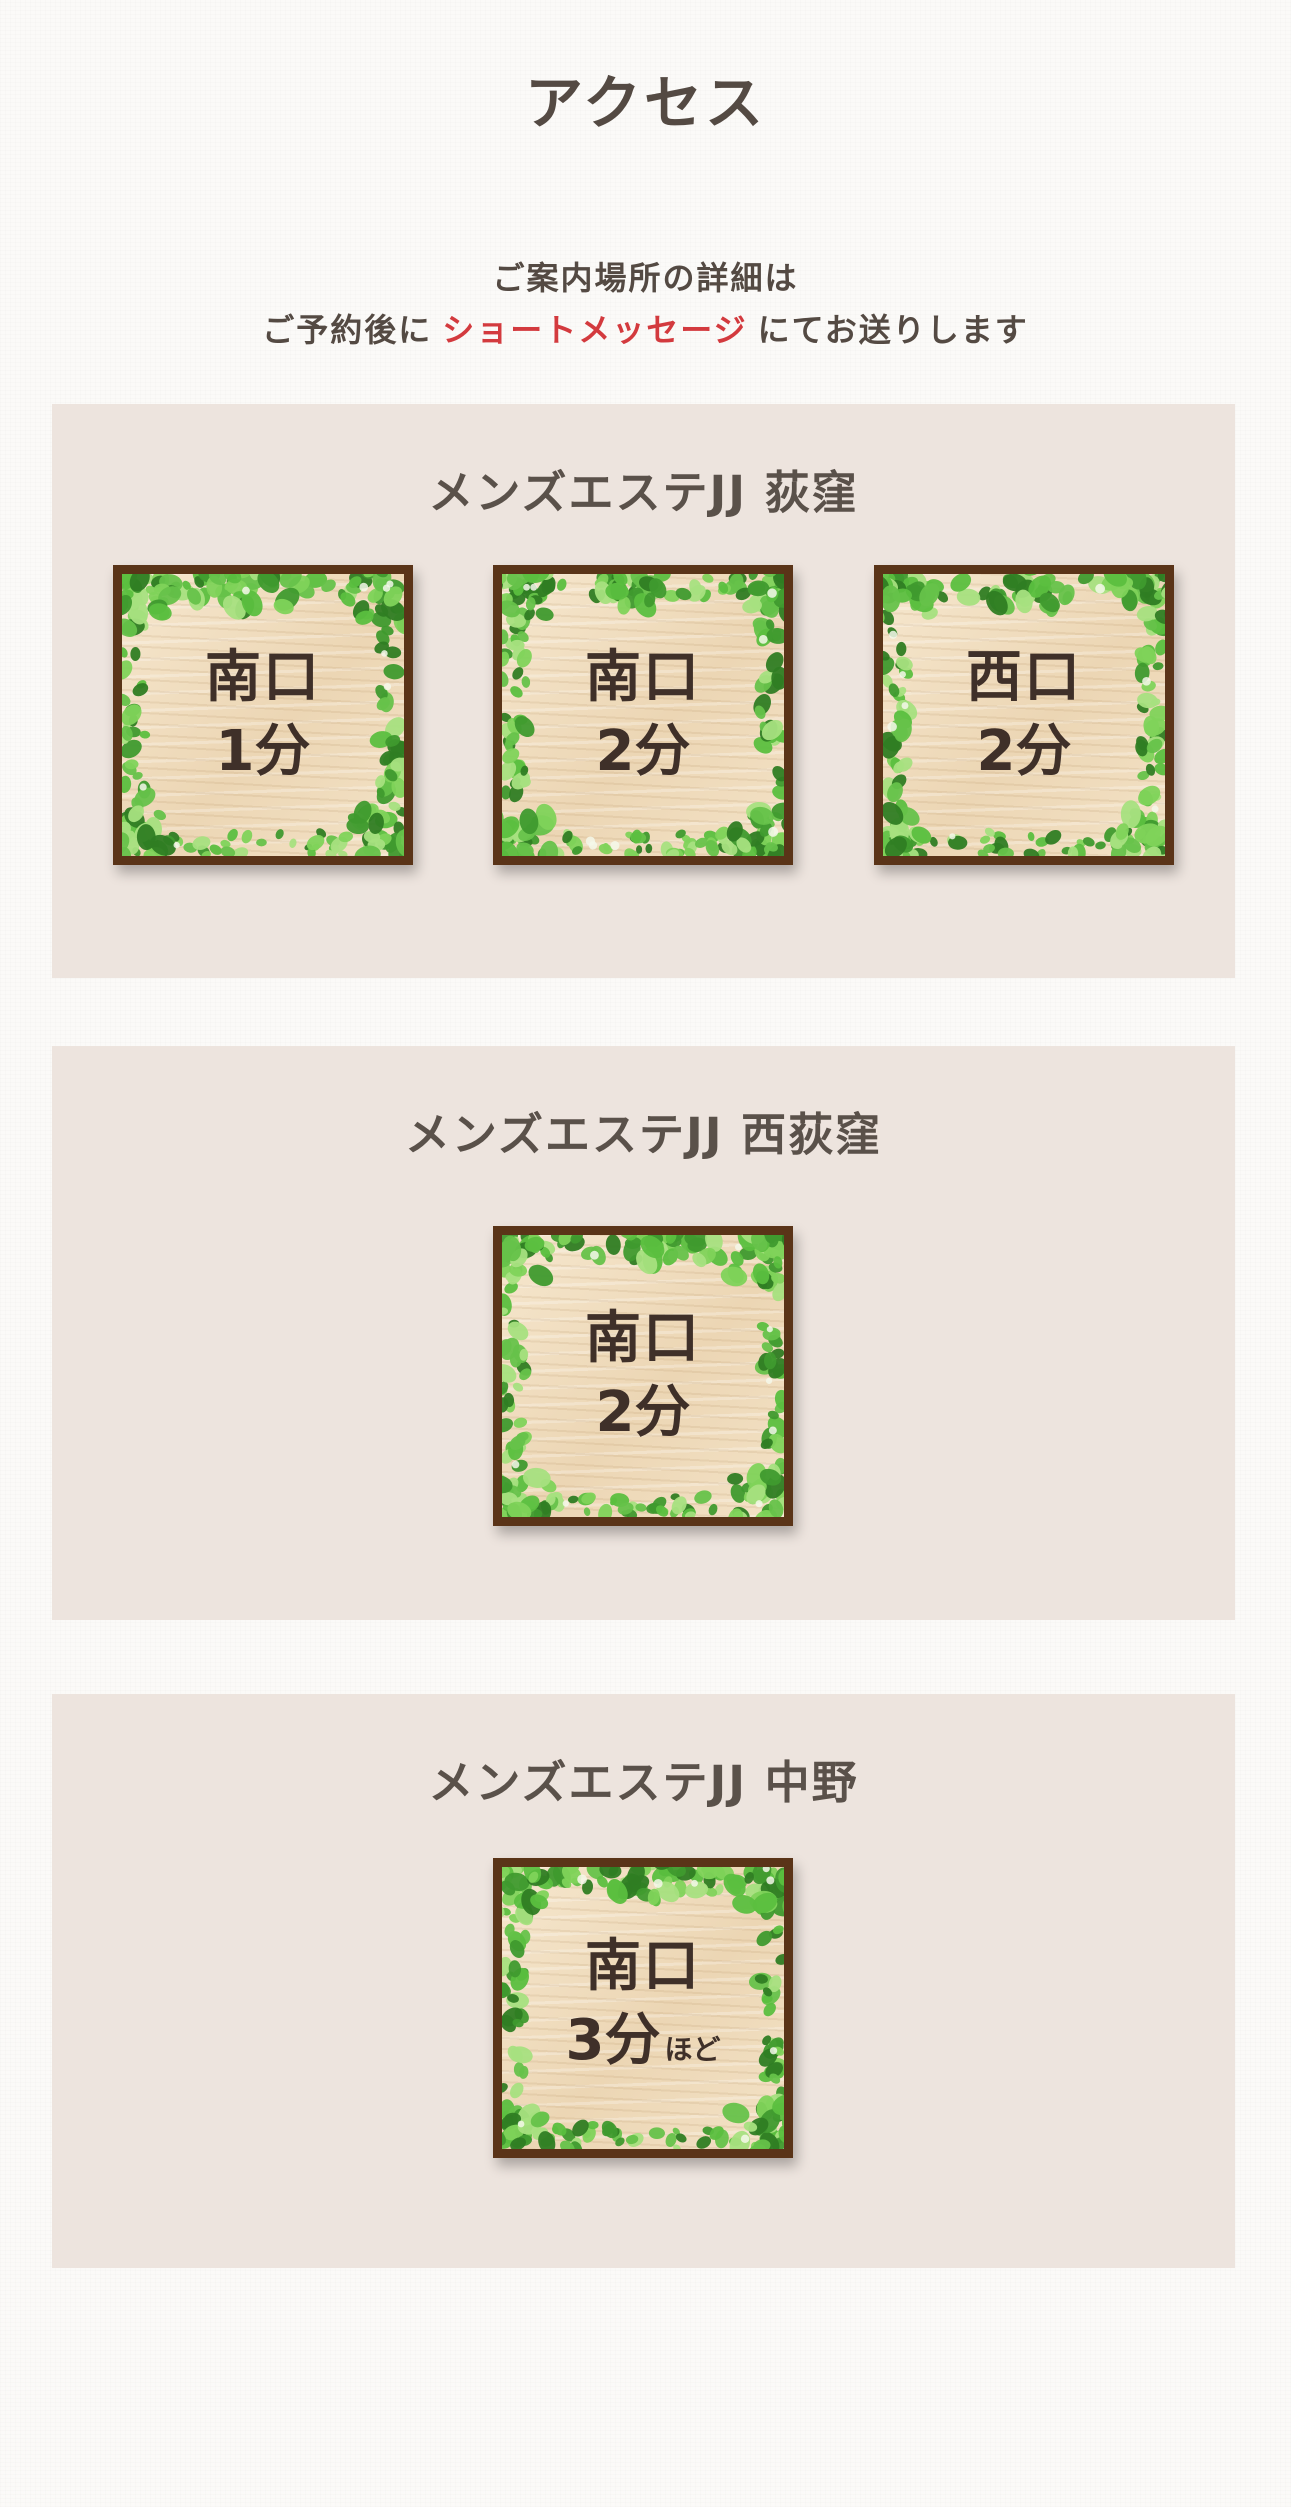  I want to click on sign-time-note: ほど, so click(692, 2049).